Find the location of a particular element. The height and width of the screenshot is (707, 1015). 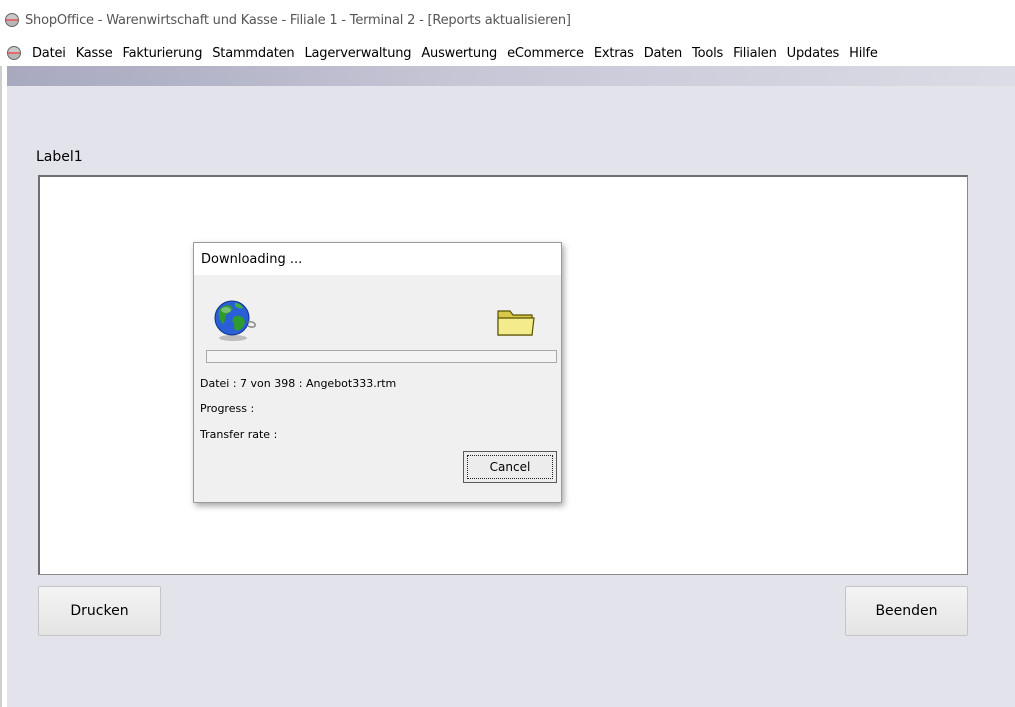

header-band is located at coordinates (511, 76).